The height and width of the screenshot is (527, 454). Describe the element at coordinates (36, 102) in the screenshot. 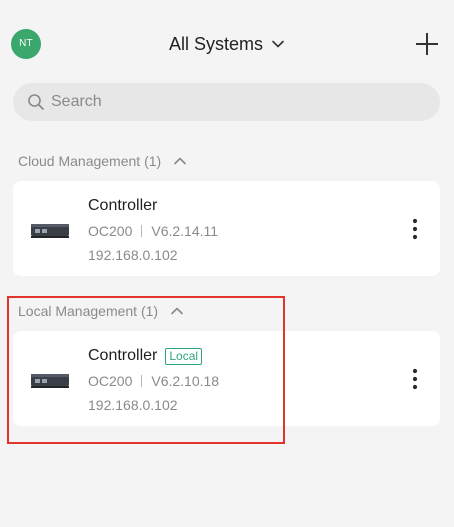

I see `search-icon` at that location.